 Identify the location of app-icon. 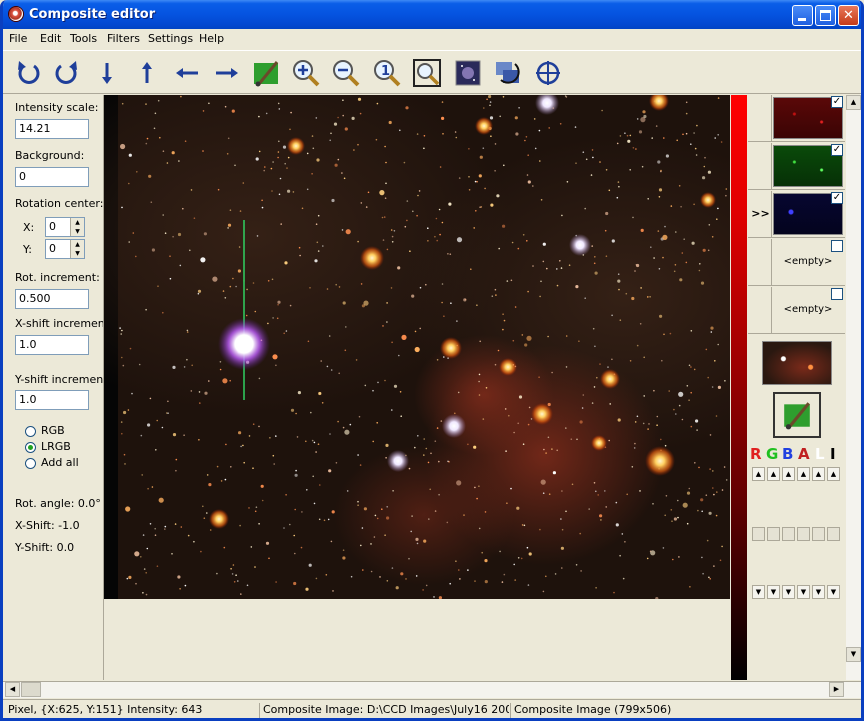
(16, 14).